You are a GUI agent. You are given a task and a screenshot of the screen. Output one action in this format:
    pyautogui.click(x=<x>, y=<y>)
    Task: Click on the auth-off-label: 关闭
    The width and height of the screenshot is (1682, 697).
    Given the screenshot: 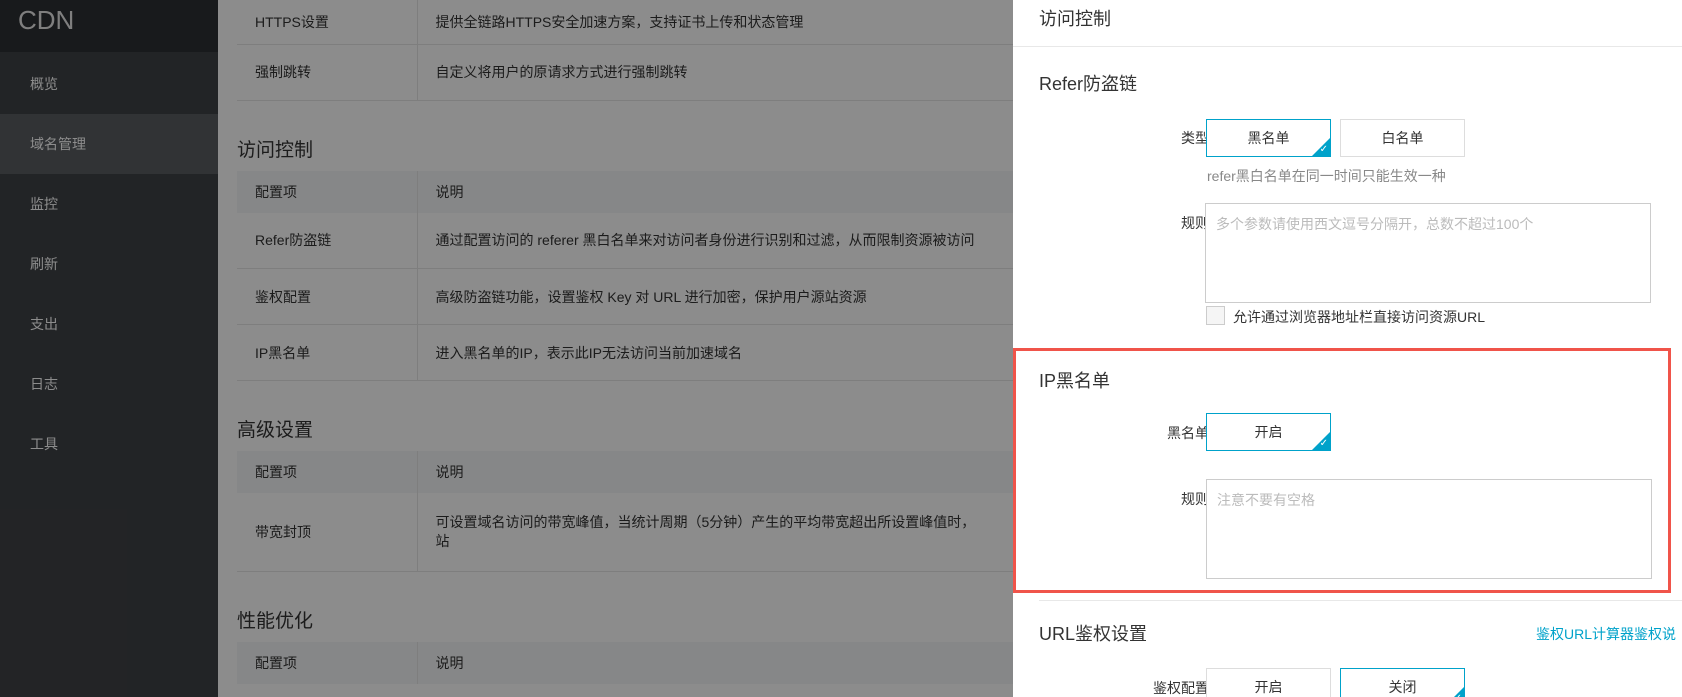 What is the action you would take?
    pyautogui.click(x=1402, y=687)
    